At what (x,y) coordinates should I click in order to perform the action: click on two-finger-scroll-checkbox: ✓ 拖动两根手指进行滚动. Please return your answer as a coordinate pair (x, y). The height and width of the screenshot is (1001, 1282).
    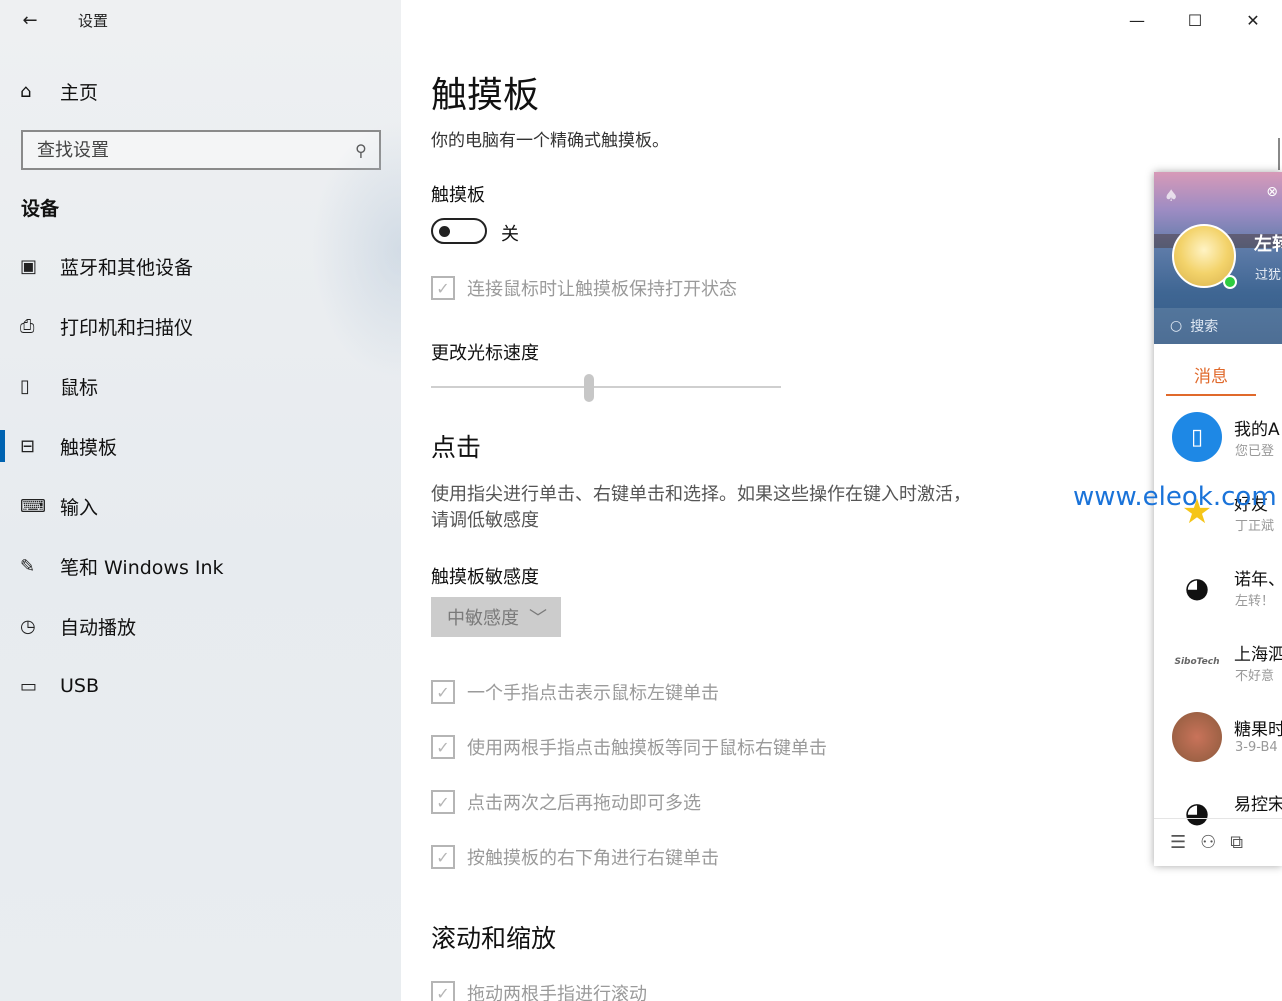
    Looking at the image, I should click on (539, 990).